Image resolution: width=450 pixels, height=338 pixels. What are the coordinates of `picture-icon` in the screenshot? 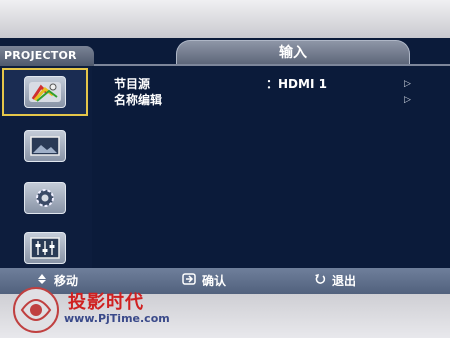 It's located at (45, 146).